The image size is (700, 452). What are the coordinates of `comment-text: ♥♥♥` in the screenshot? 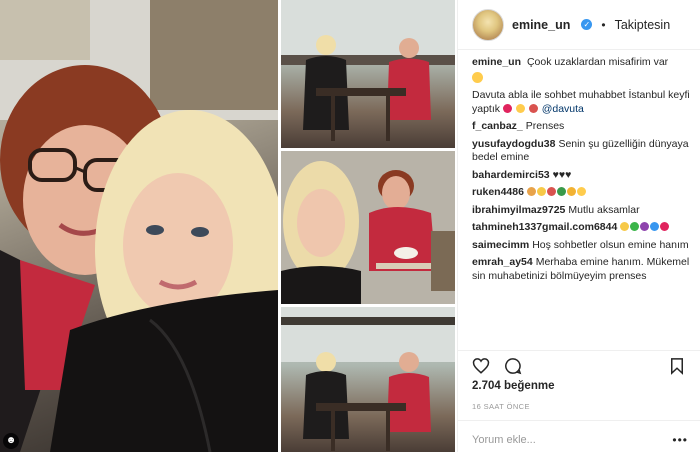 It's located at (562, 174).